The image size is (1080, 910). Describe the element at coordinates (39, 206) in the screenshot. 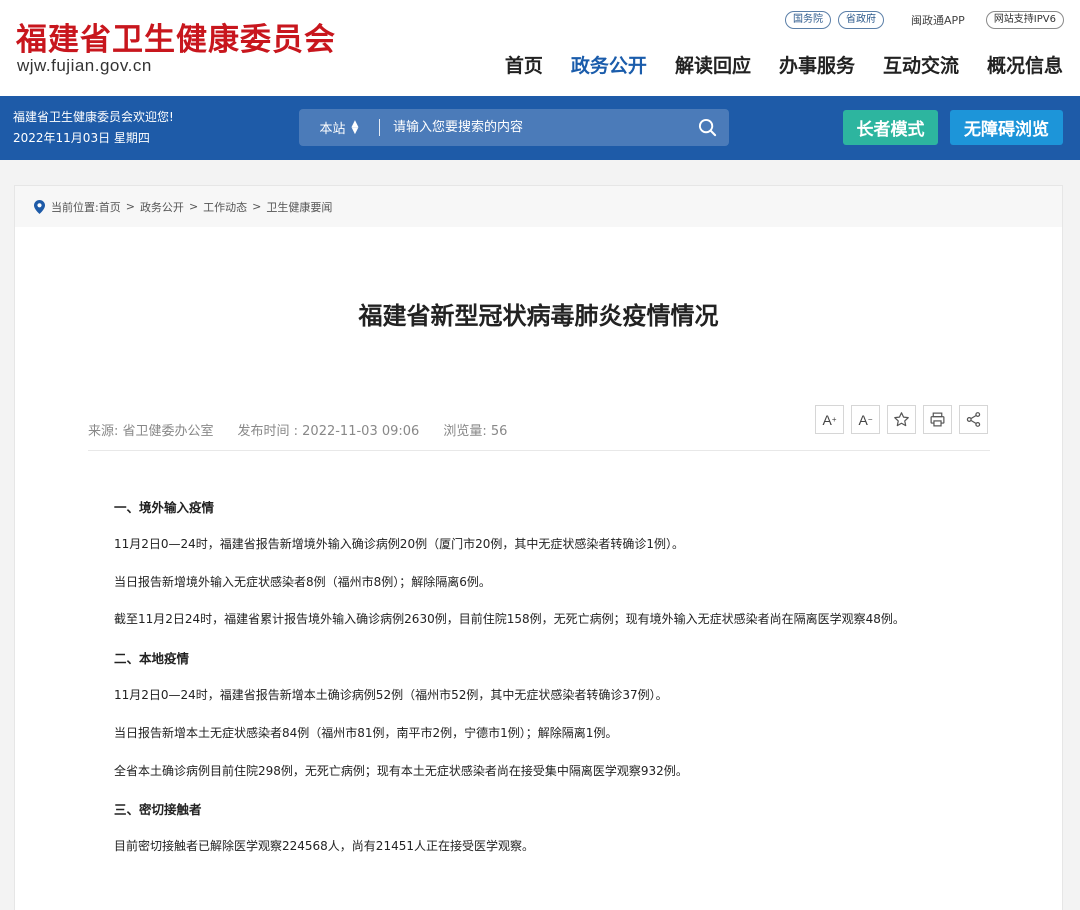

I see `location-pin-icon` at that location.